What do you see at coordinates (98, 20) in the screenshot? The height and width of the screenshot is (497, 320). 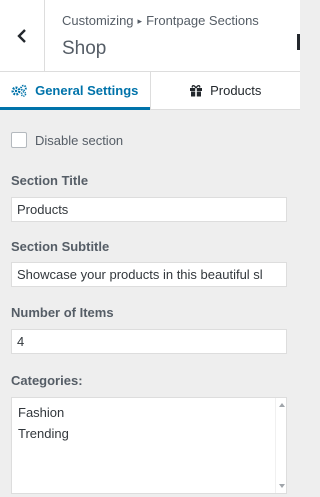 I see `breadcrumb-root: Customizing` at bounding box center [98, 20].